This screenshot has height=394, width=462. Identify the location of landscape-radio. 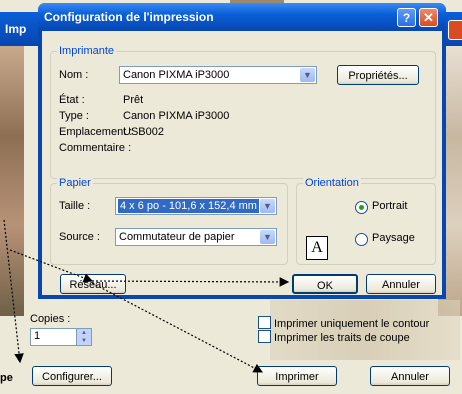
(361, 239).